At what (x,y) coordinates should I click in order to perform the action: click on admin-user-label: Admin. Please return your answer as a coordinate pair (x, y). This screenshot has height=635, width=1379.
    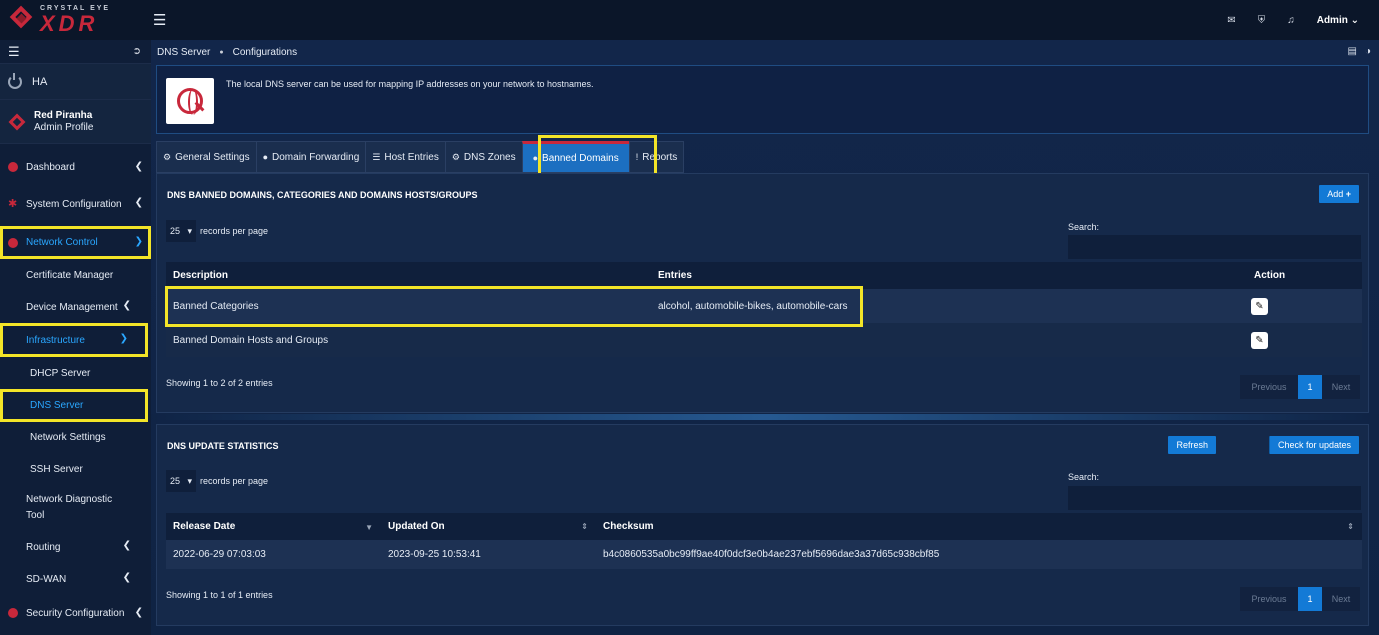
    Looking at the image, I should click on (1332, 20).